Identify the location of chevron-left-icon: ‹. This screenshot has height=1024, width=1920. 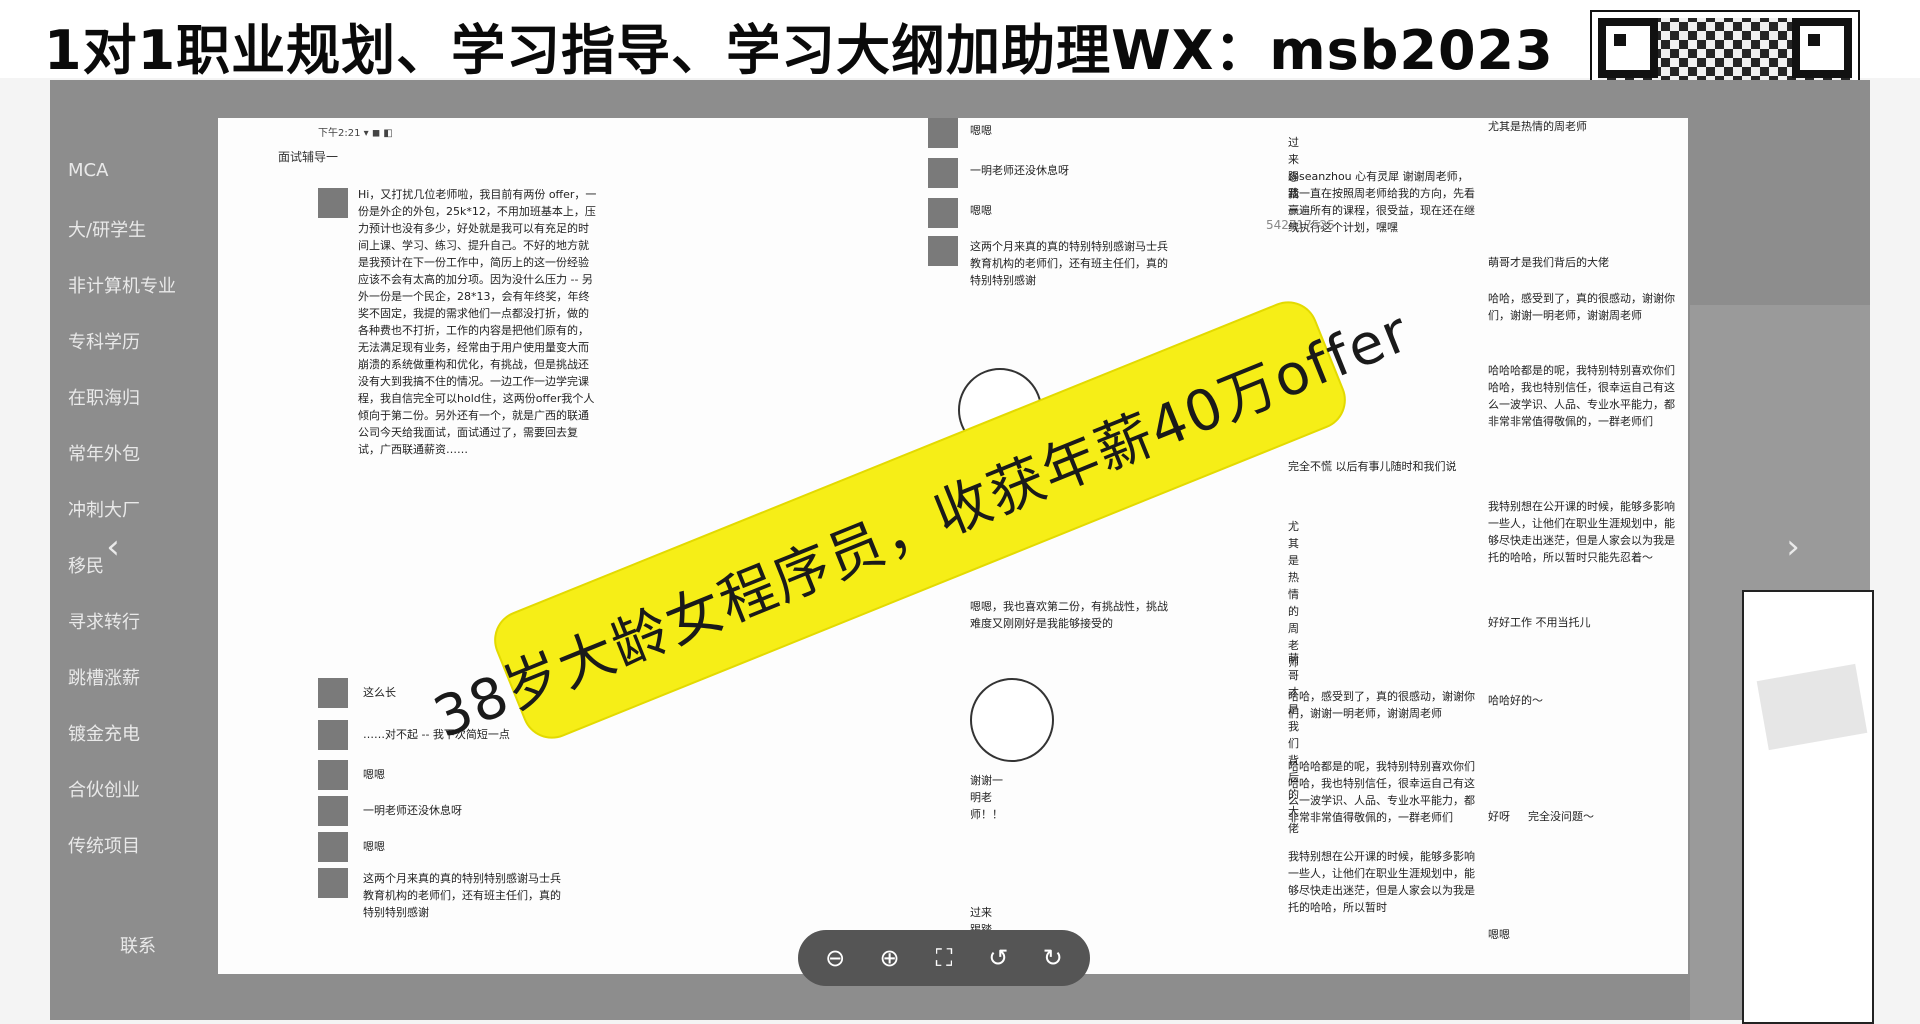
(113, 547).